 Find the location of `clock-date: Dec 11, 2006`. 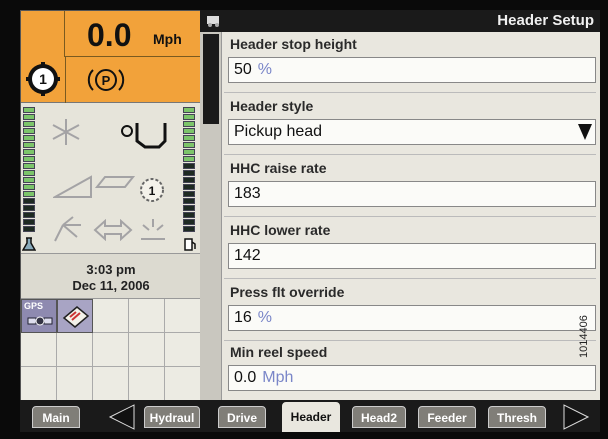

clock-date: Dec 11, 2006 is located at coordinates (111, 285).